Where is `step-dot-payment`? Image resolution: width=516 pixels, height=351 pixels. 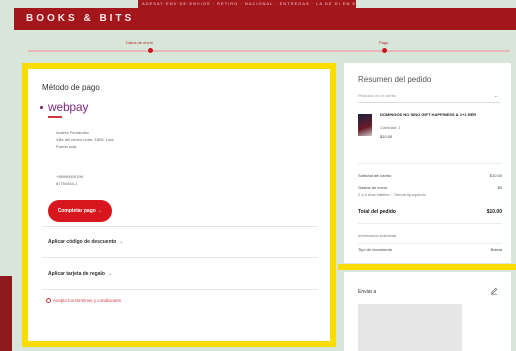 step-dot-payment is located at coordinates (384, 50).